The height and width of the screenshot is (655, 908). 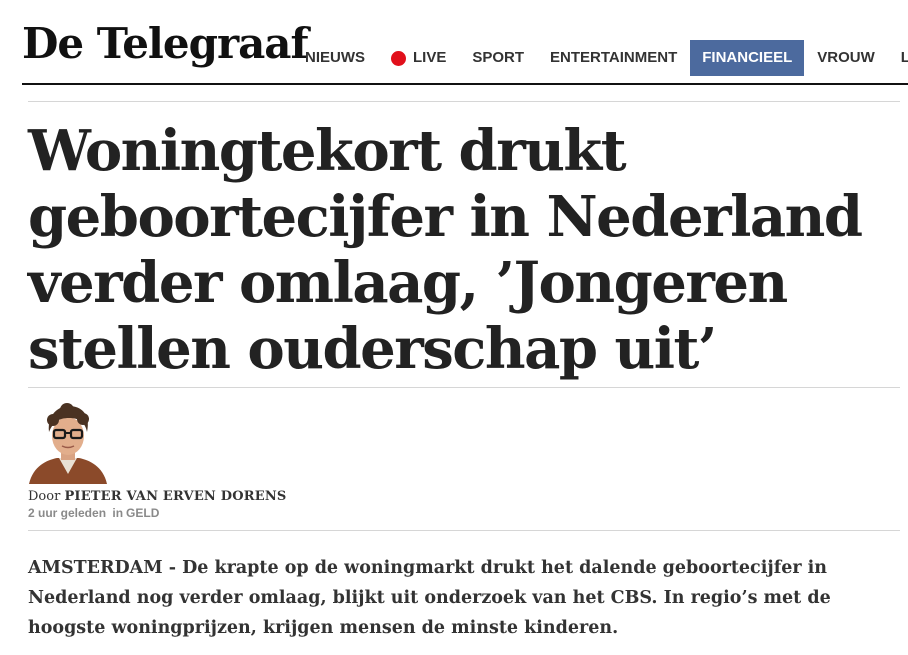 I want to click on byline-prefix: Door, so click(x=44, y=496).